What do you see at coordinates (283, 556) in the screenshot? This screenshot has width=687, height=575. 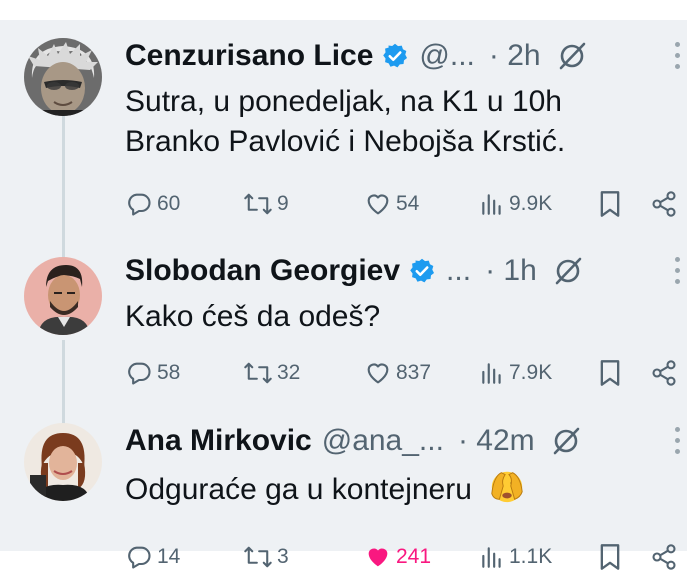 I see `repost-count: 3` at bounding box center [283, 556].